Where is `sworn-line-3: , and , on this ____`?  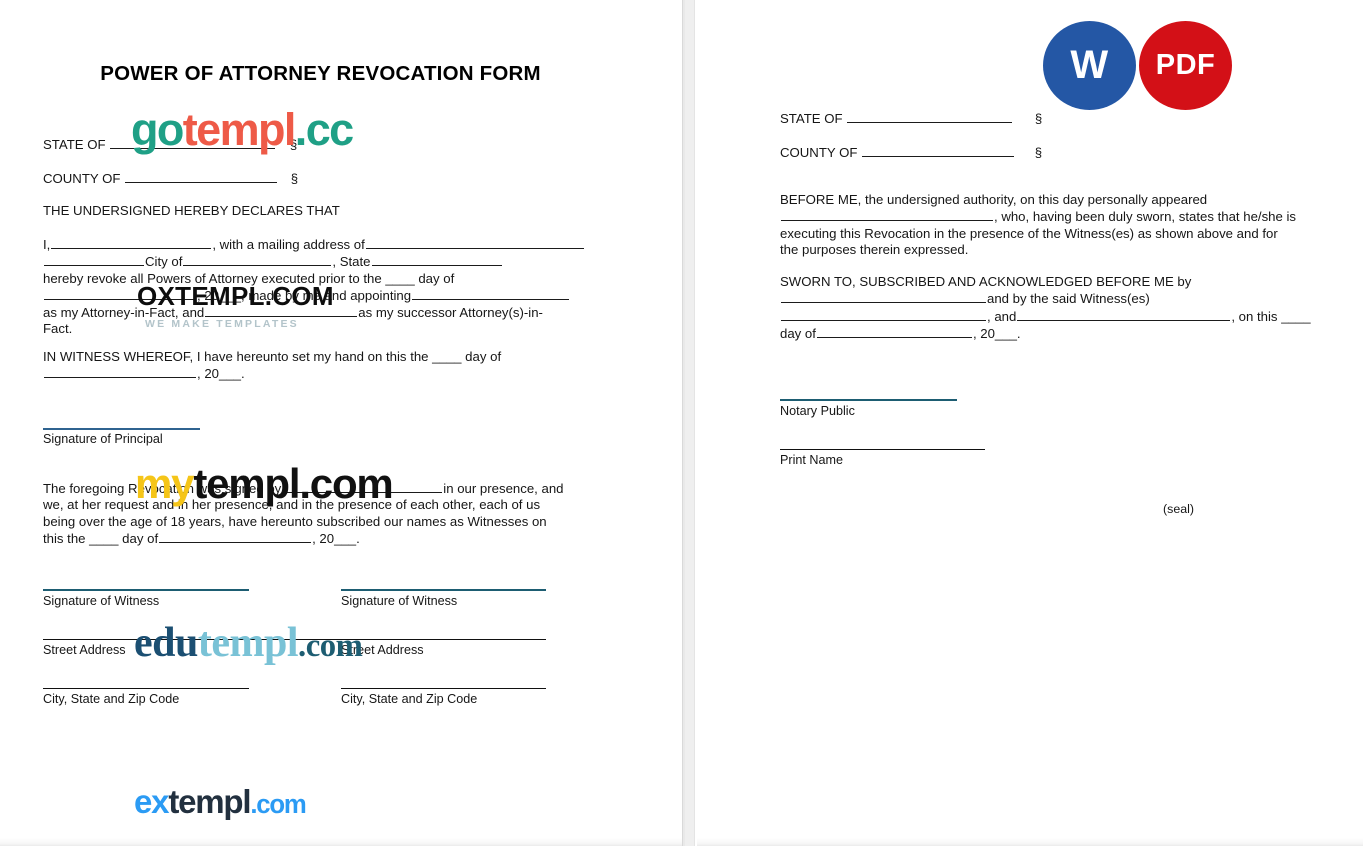
sworn-line-3: , and , on this ____ is located at coordinates (1048, 316).